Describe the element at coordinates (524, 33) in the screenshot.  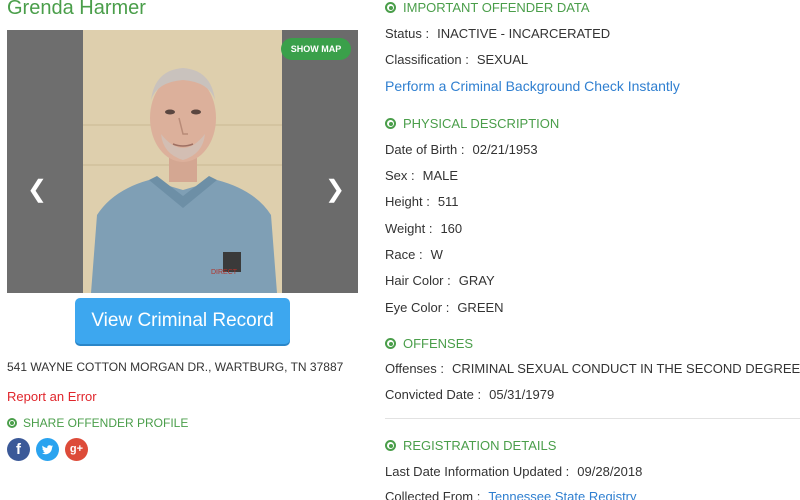
I see `status-value: INACTIVE - INCARCERATED` at that location.